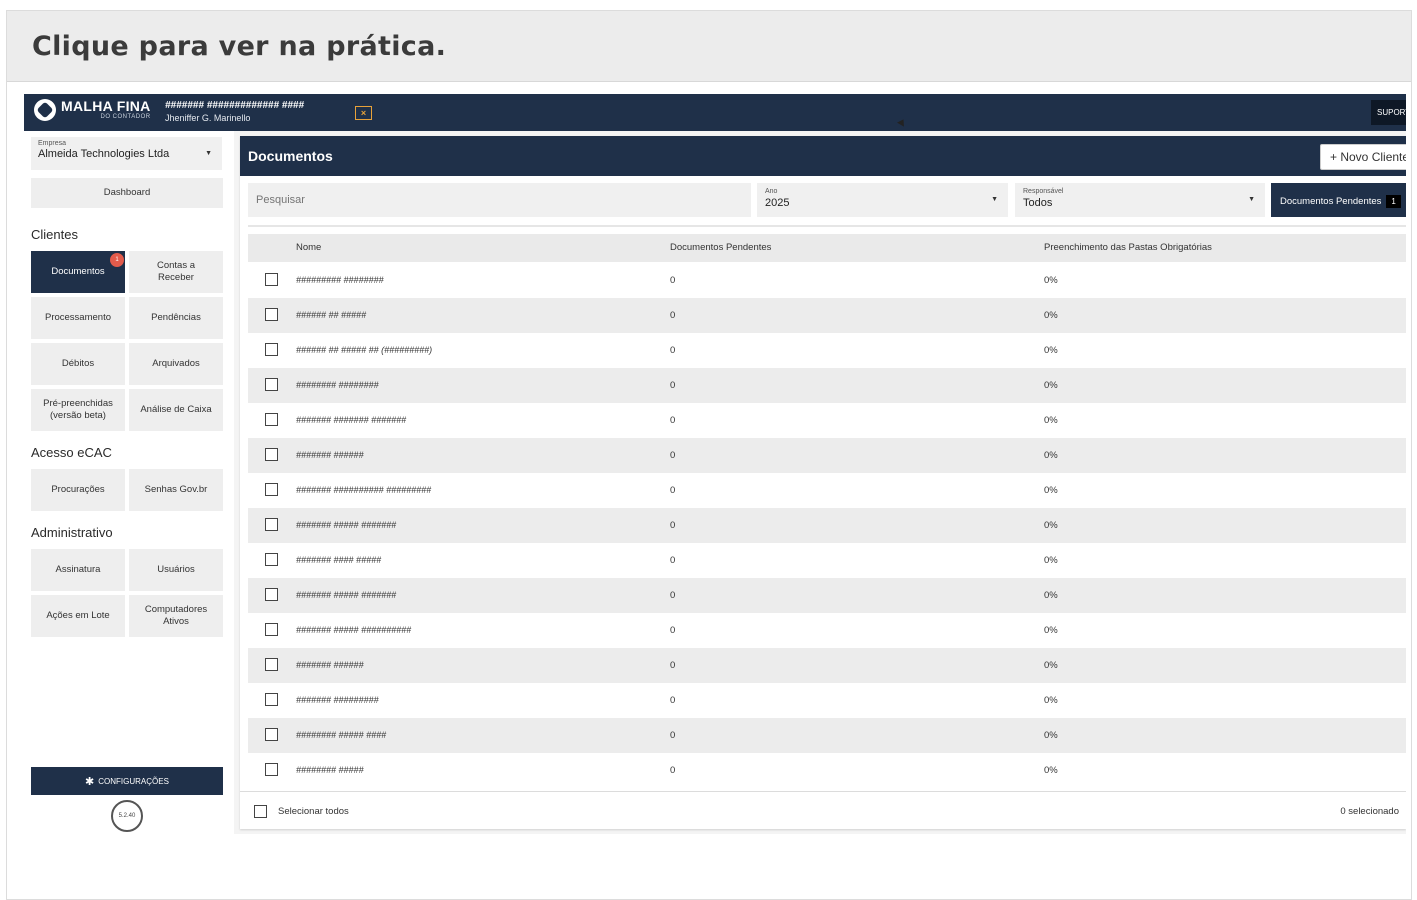 The width and height of the screenshot is (1417, 900). I want to click on table-row: ####### ########## ######### 0 0%, so click(827, 490).